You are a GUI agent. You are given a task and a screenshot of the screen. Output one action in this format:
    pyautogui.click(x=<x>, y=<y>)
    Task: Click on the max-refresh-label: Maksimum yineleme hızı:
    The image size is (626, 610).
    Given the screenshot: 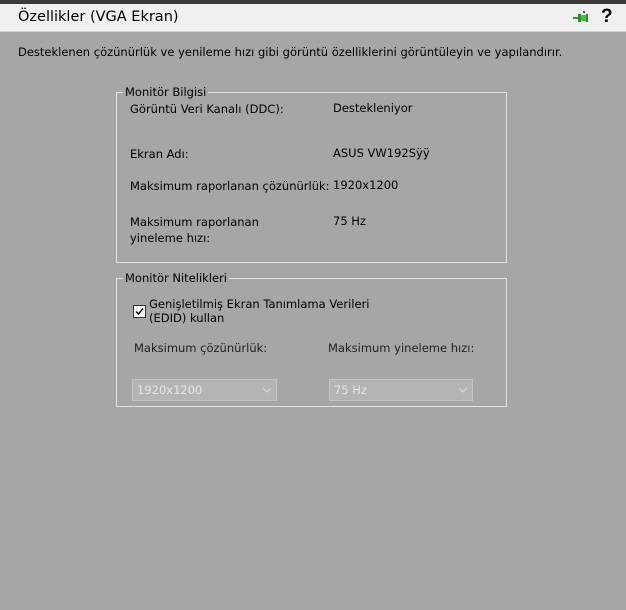 What is the action you would take?
    pyautogui.click(x=401, y=348)
    